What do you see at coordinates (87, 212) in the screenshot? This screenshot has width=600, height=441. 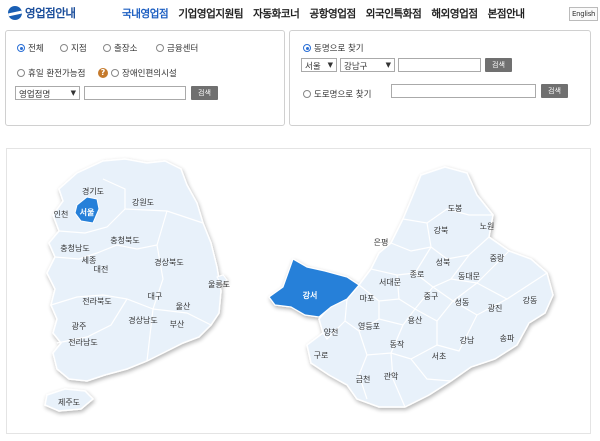 I see `korea-region-label-3: 서울` at bounding box center [87, 212].